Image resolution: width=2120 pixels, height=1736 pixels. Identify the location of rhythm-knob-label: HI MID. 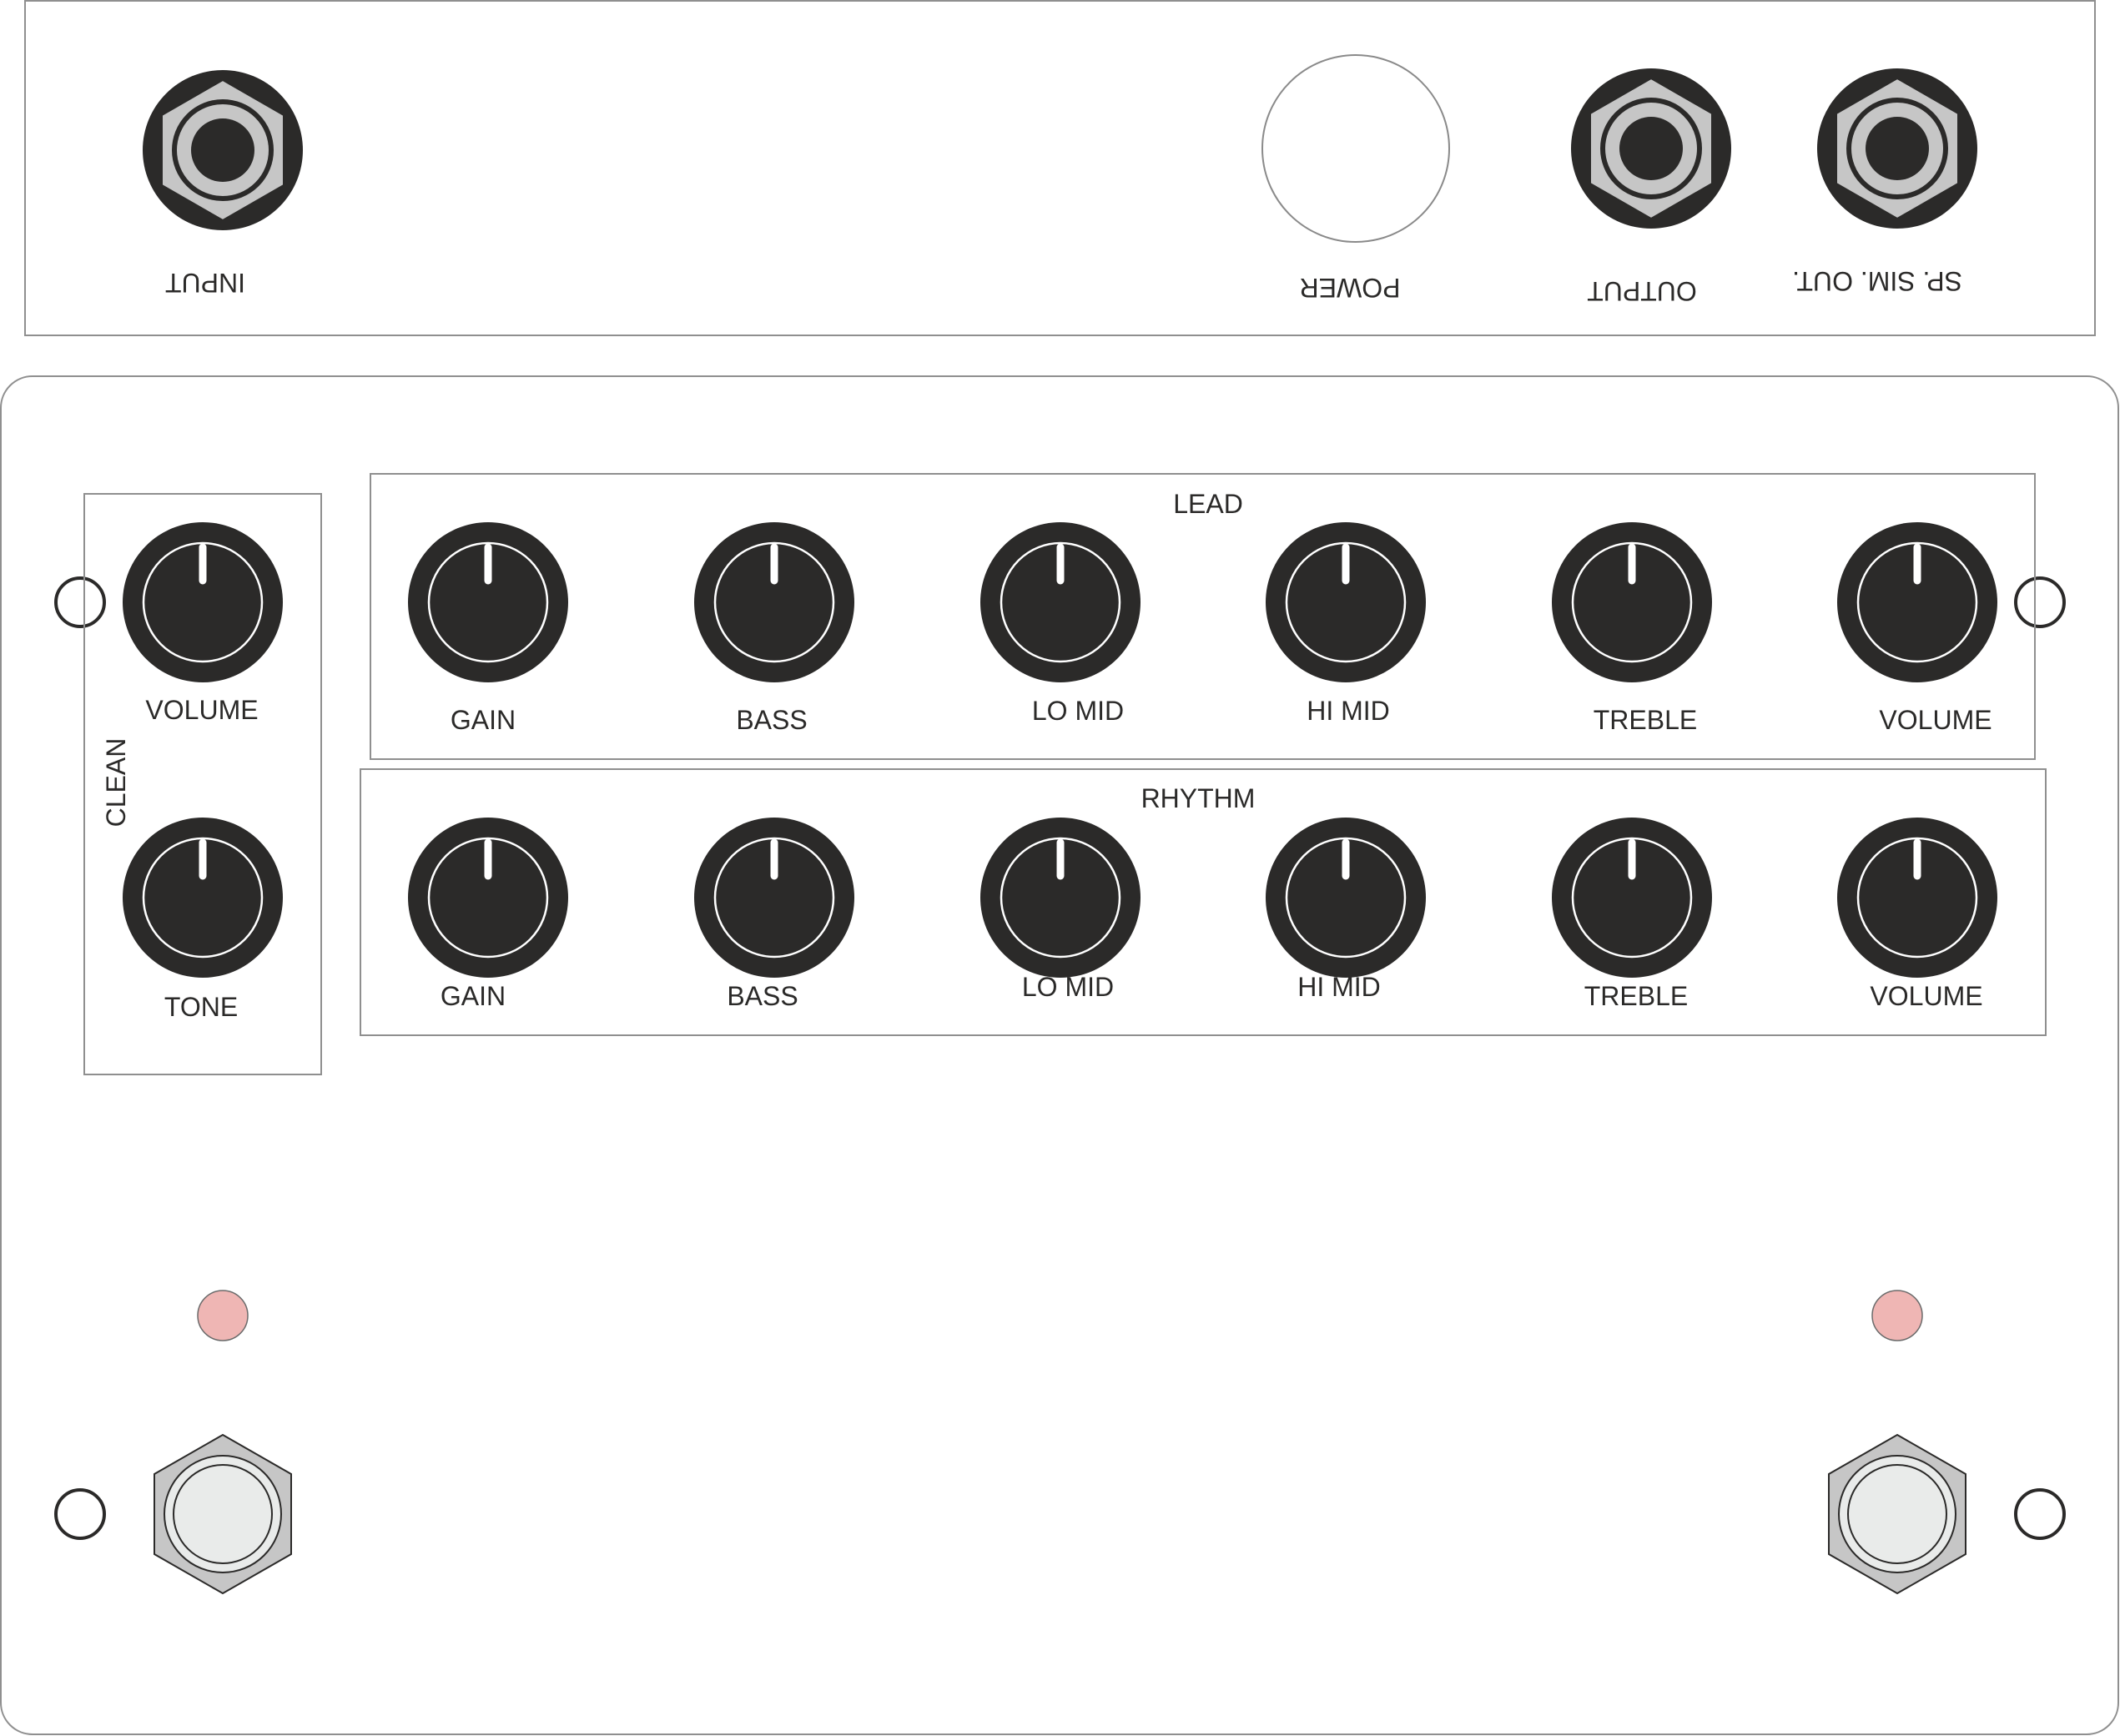
(1339, 987).